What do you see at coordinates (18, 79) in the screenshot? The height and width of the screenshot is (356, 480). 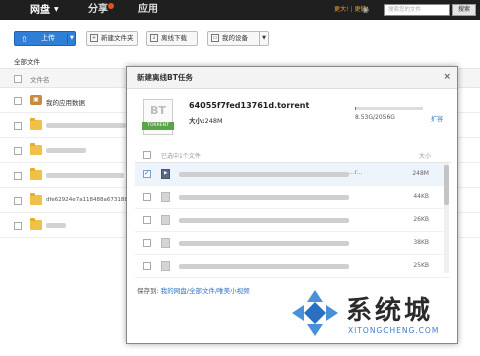 I see `select-all-checkbox` at bounding box center [18, 79].